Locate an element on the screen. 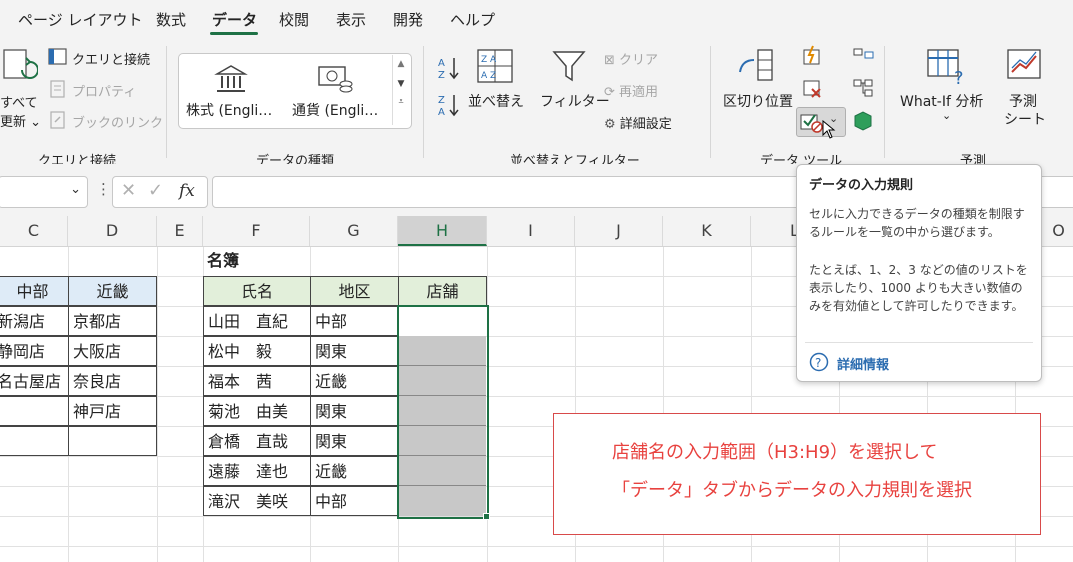  sort-a-to-z-icon: A Z is located at coordinates (450, 68).